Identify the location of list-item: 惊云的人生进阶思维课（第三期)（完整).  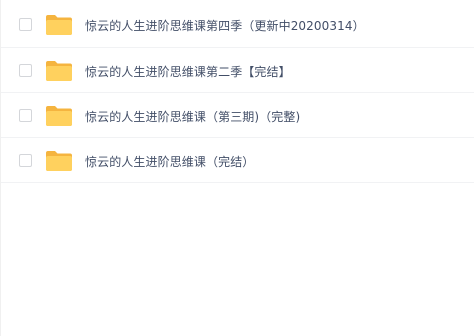
(237, 115).